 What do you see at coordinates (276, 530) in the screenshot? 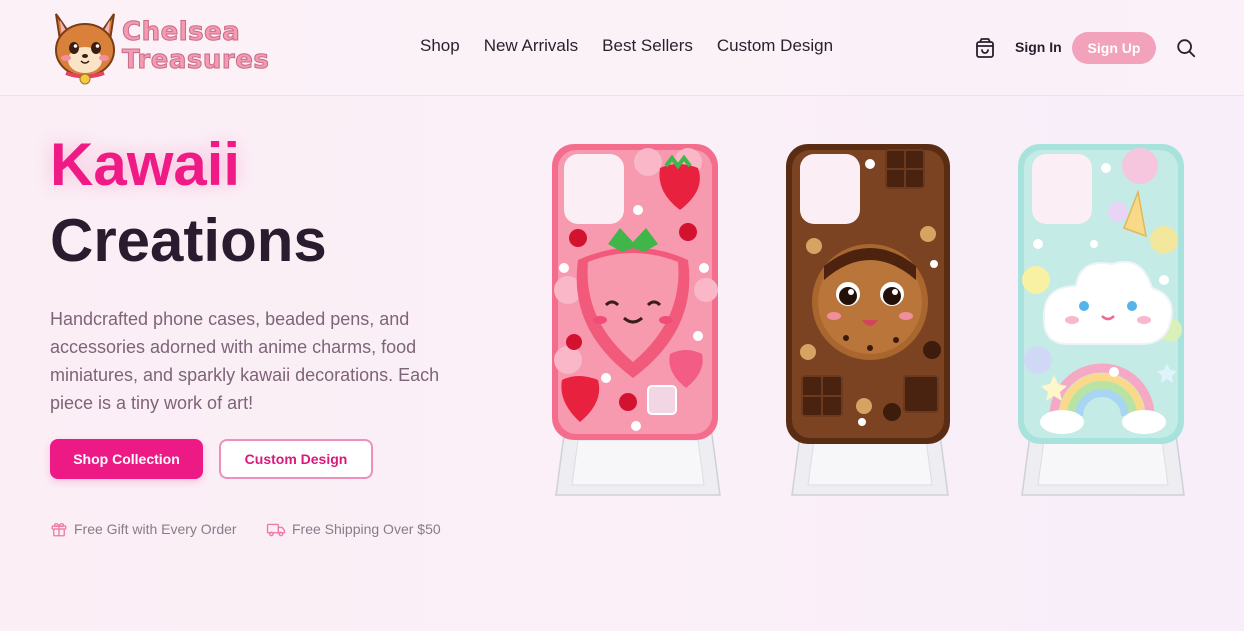
I see `truck-icon` at bounding box center [276, 530].